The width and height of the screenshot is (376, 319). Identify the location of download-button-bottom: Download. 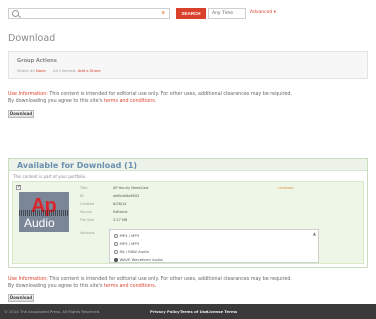
(21, 298).